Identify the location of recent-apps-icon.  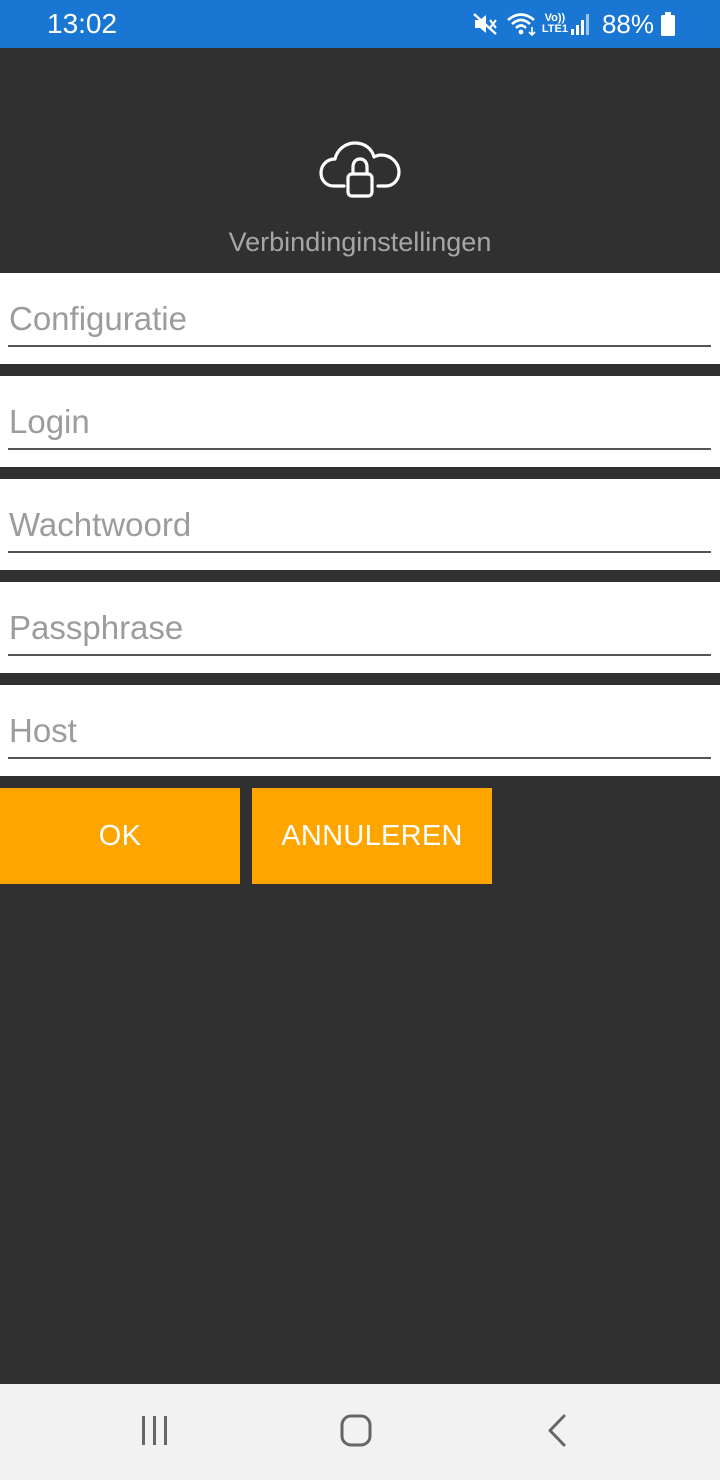
(155, 1433).